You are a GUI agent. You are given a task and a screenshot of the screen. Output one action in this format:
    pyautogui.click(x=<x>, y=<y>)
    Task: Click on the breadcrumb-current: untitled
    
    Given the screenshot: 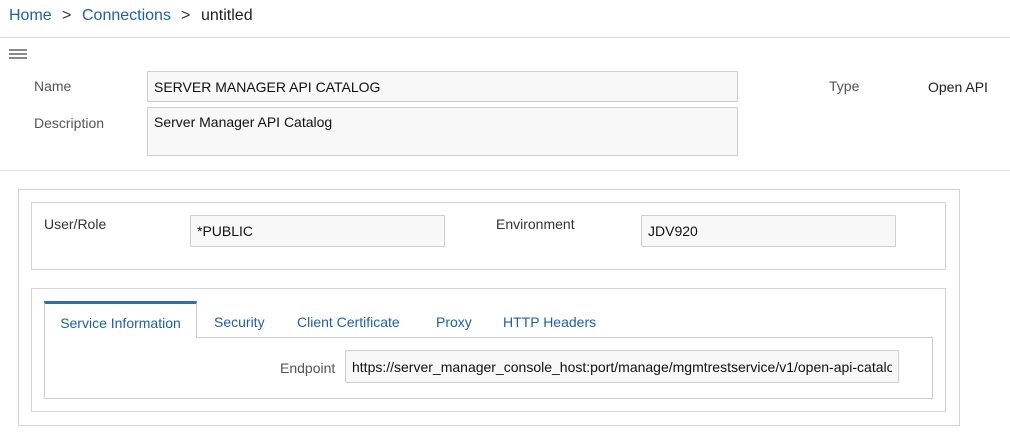 What is the action you would take?
    pyautogui.click(x=227, y=15)
    